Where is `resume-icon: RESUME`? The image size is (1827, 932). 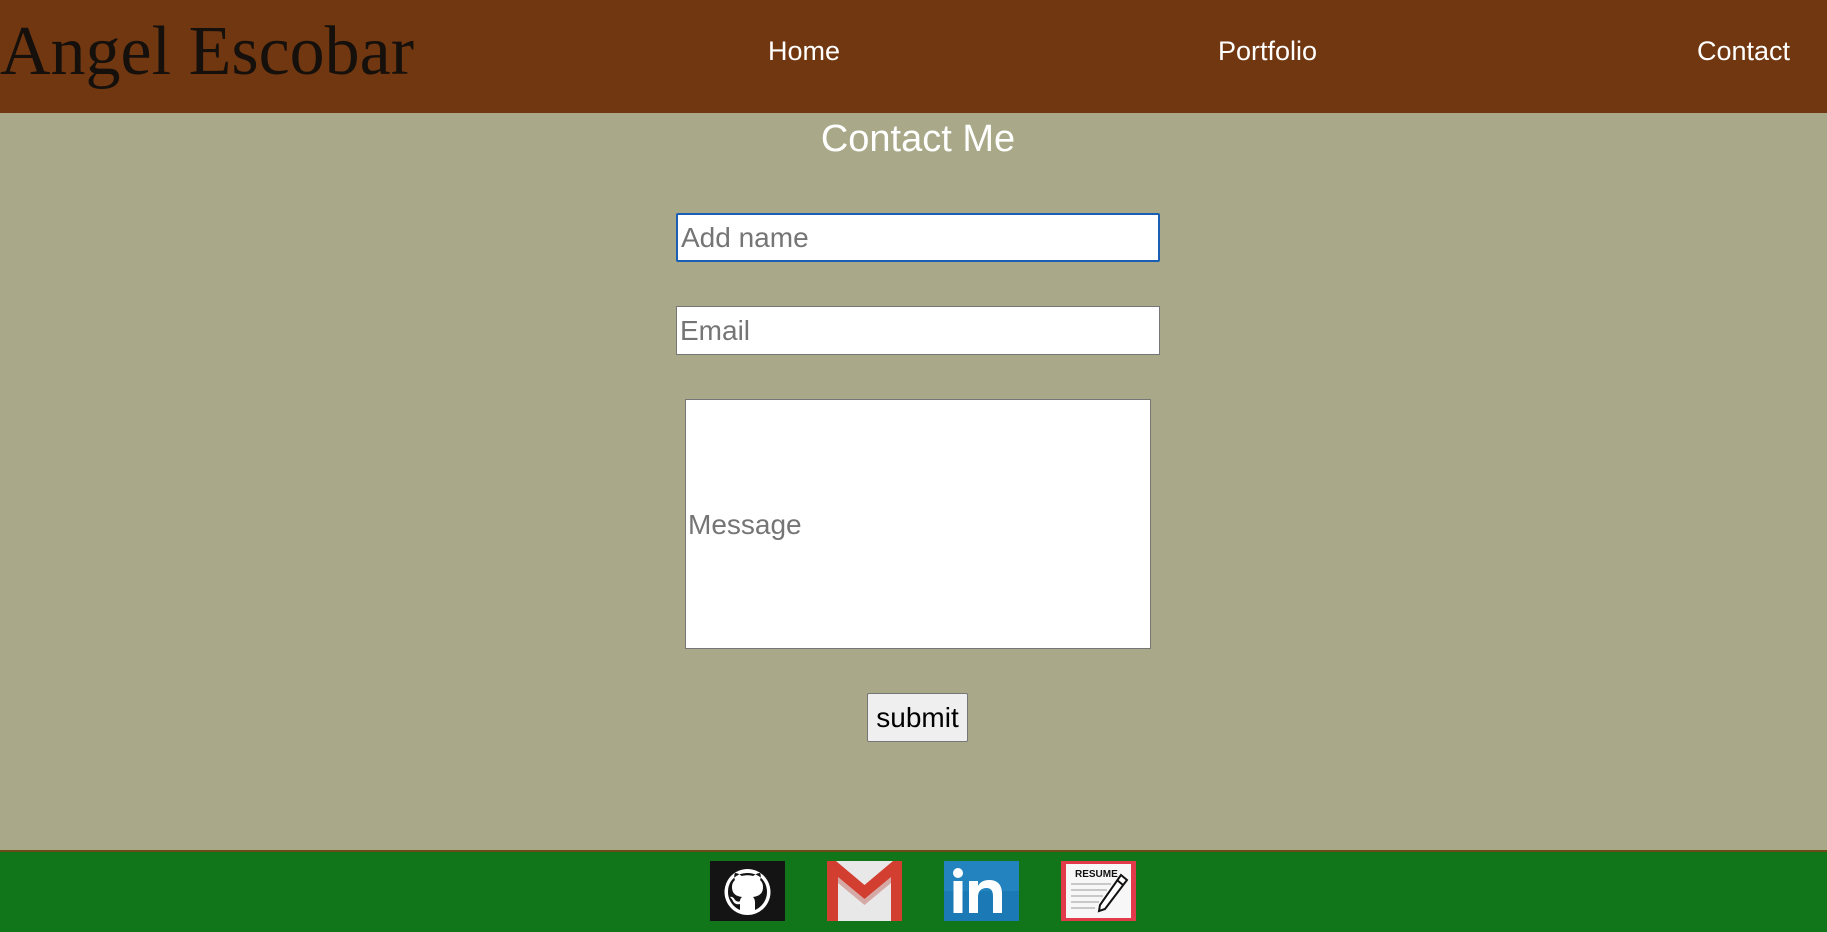 resume-icon: RESUME is located at coordinates (1098, 891).